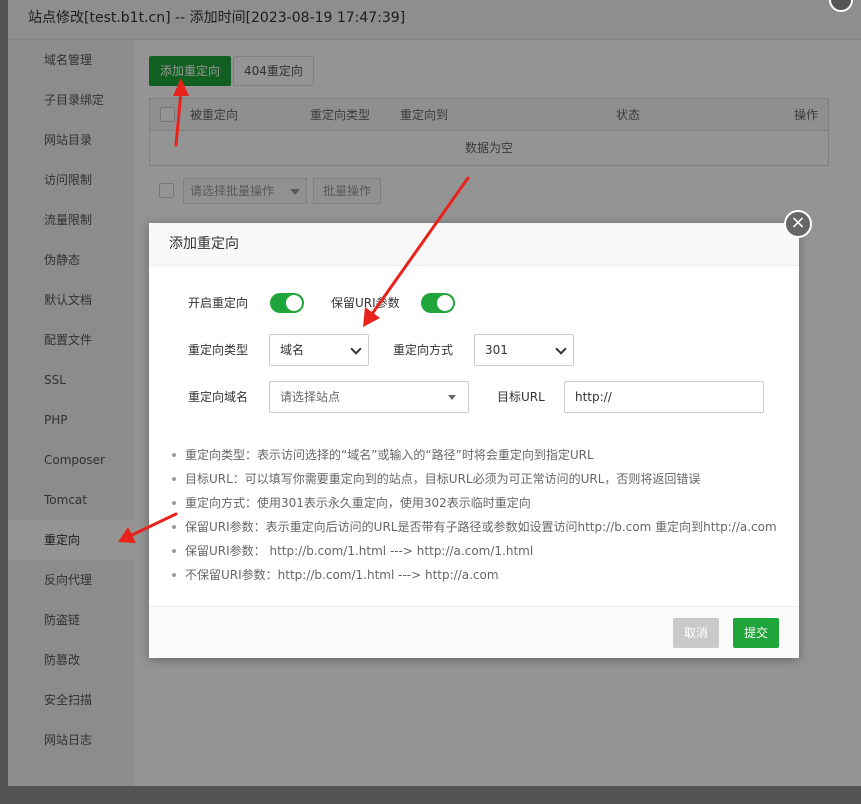 The height and width of the screenshot is (804, 861). Describe the element at coordinates (287, 303) in the screenshot. I see `enable-redirect-toggle` at that location.